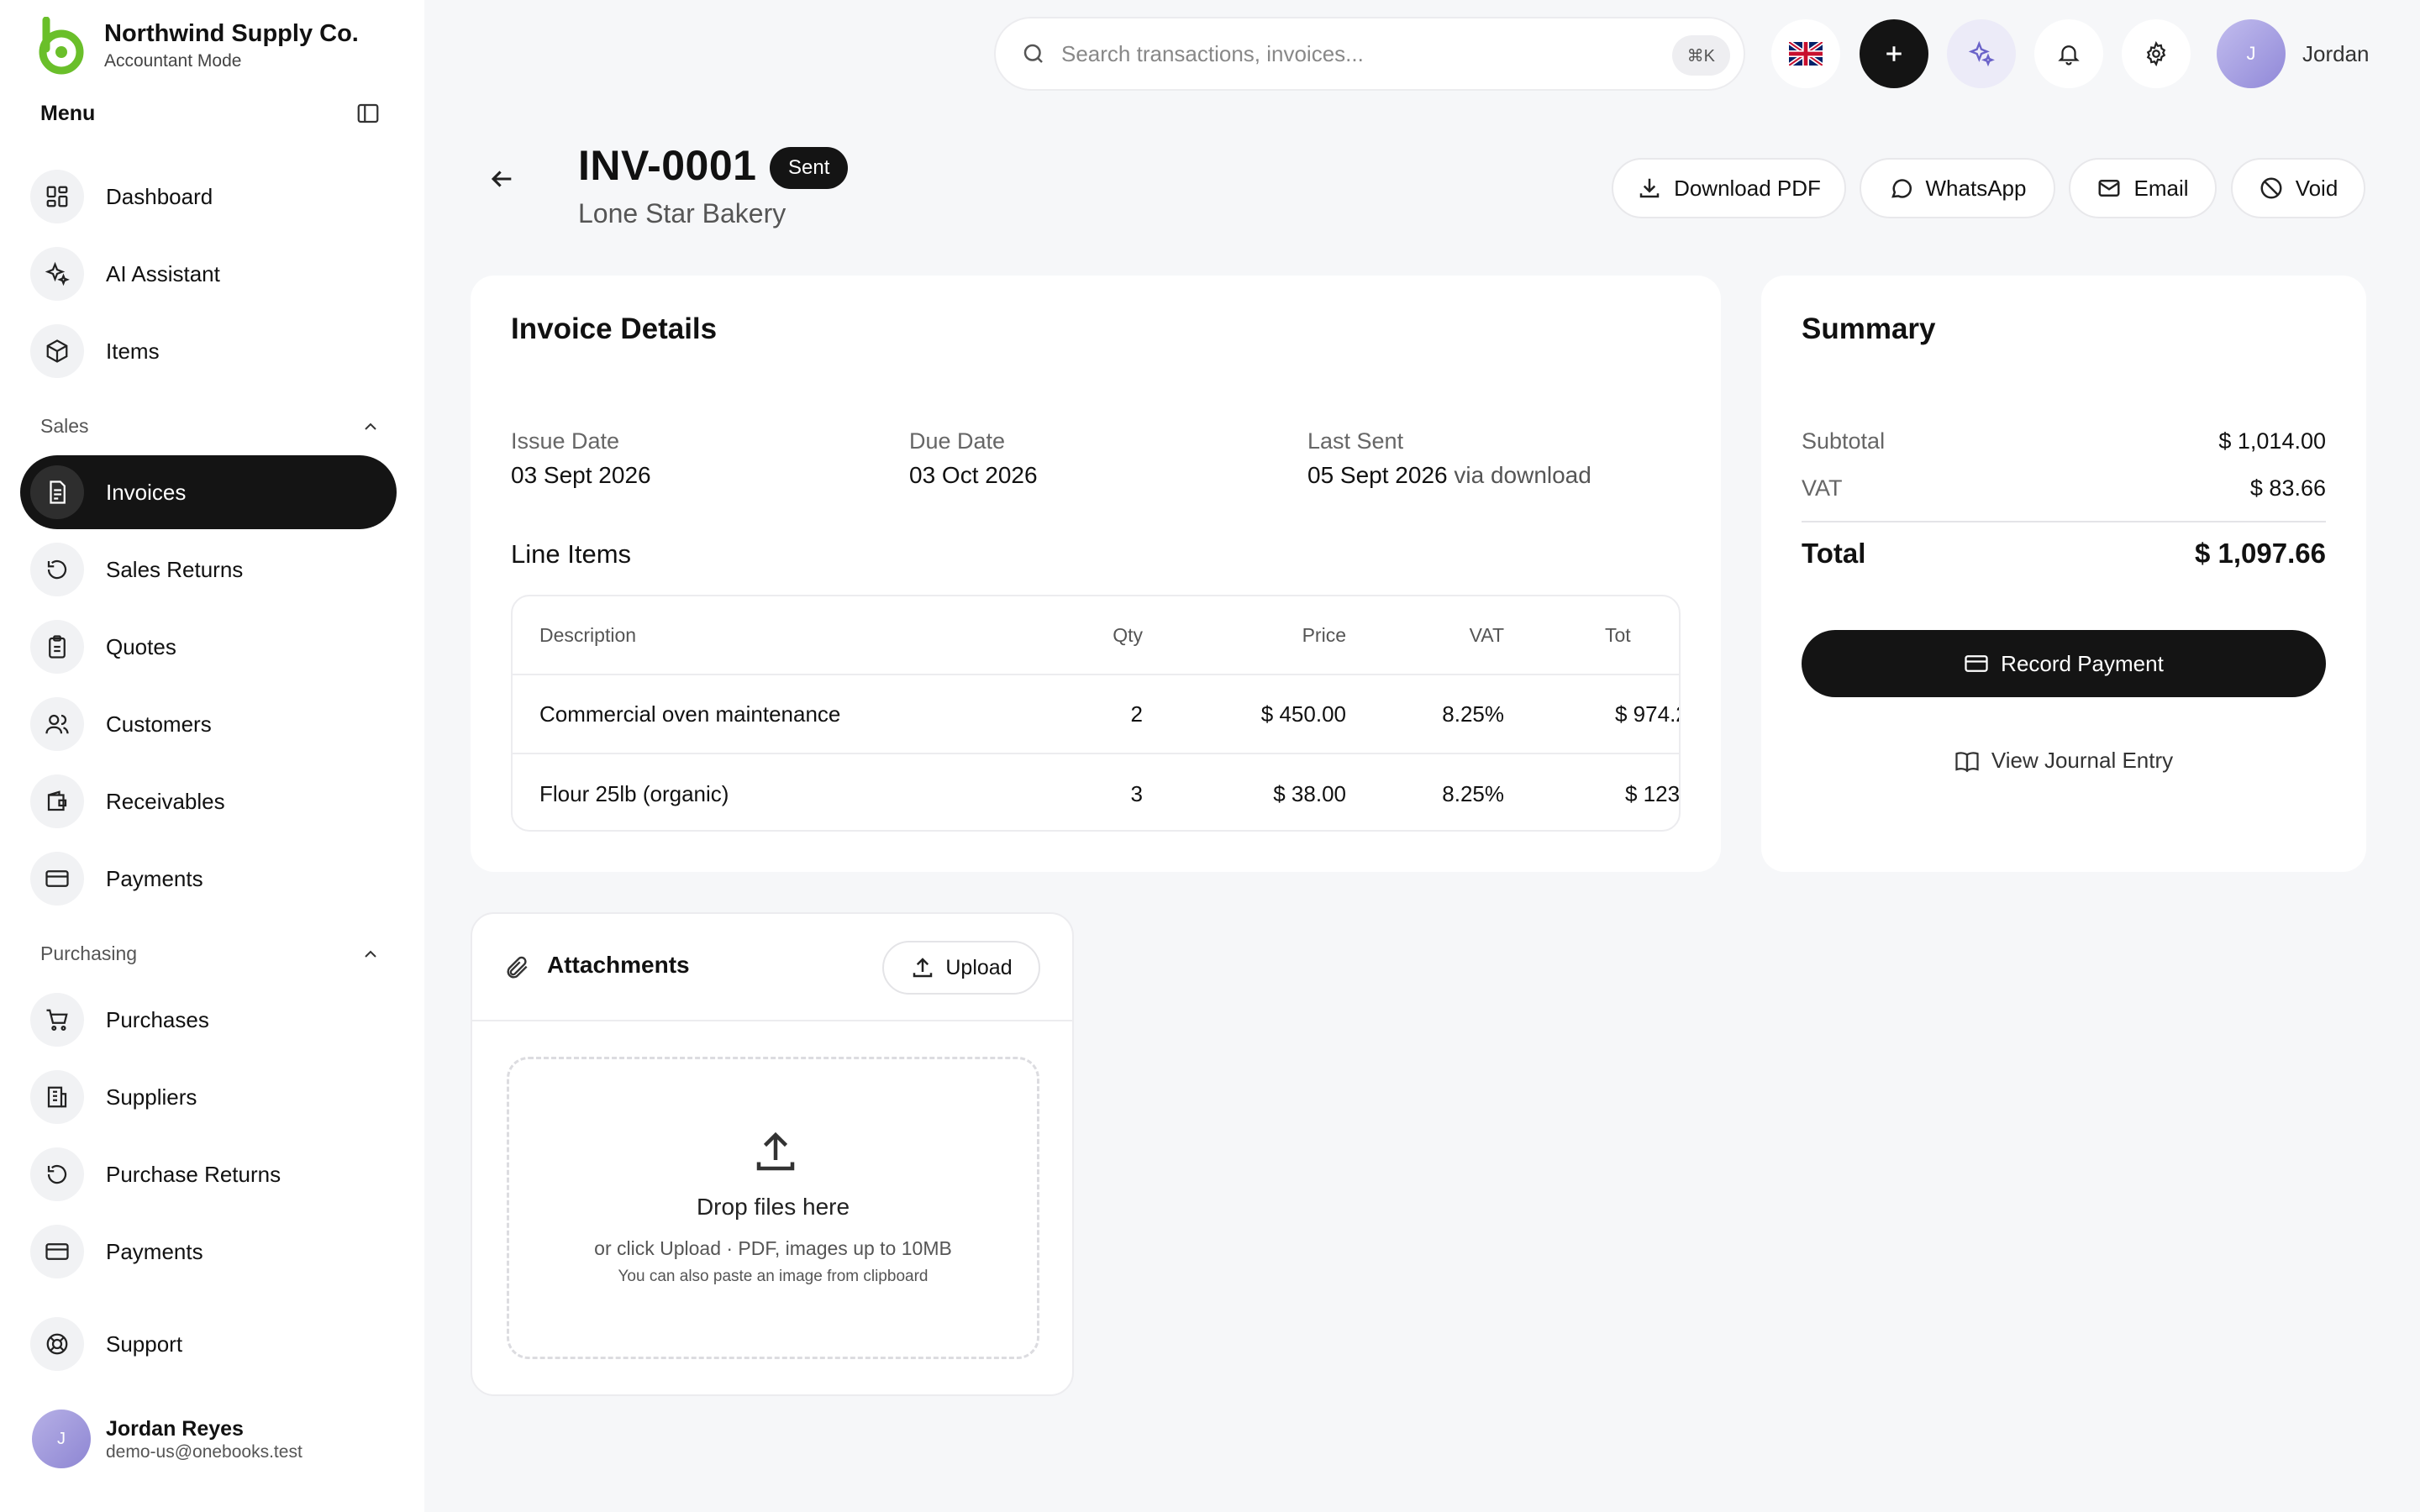 This screenshot has height=1512, width=2420. What do you see at coordinates (1805, 53) in the screenshot?
I see `language-button` at bounding box center [1805, 53].